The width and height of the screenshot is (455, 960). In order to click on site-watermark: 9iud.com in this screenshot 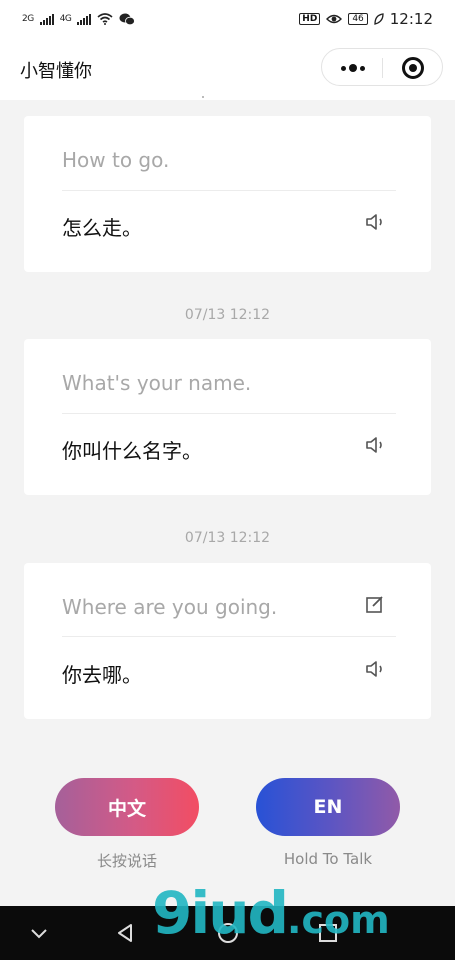, I will do `click(271, 913)`.